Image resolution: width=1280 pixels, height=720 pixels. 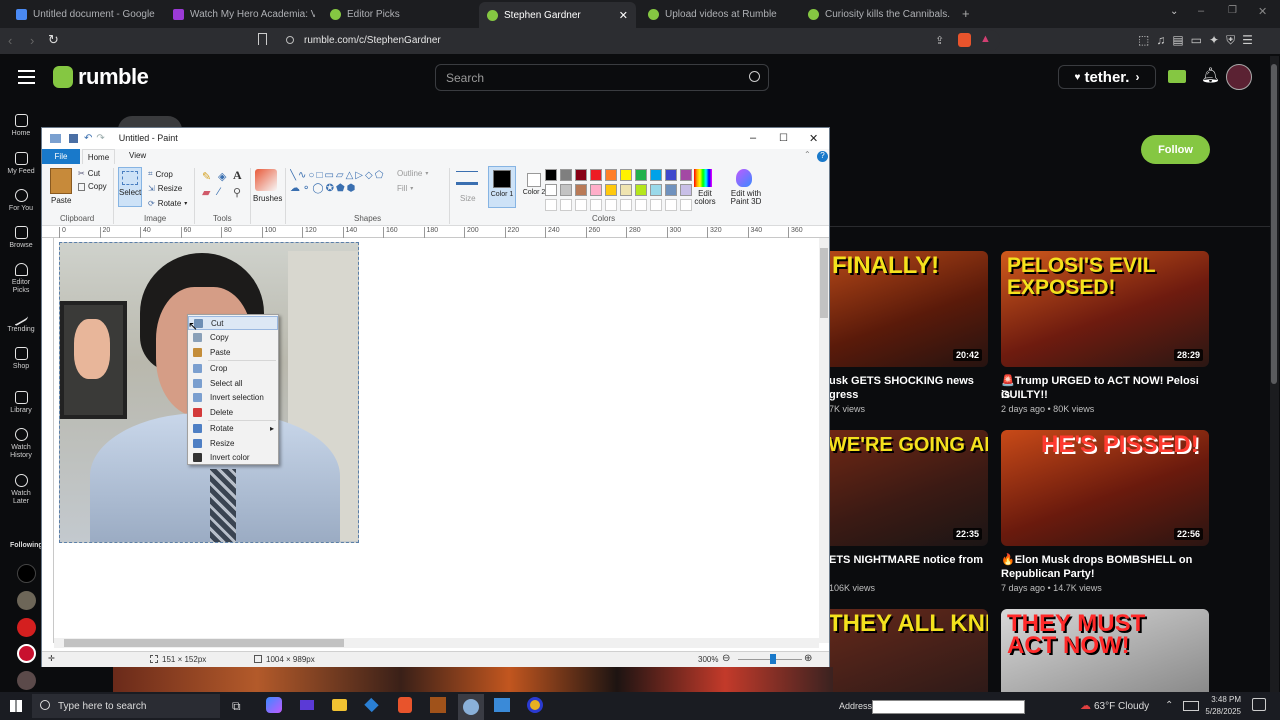 I want to click on save-icon, so click(x=73, y=138).